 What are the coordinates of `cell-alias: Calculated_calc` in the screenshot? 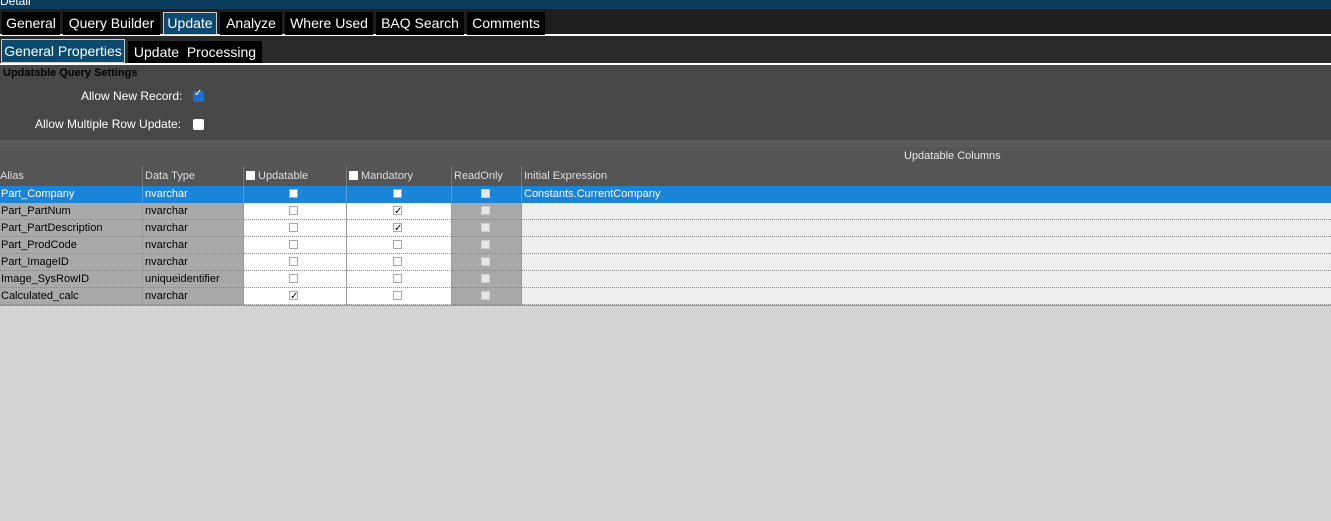 It's located at (71, 296).